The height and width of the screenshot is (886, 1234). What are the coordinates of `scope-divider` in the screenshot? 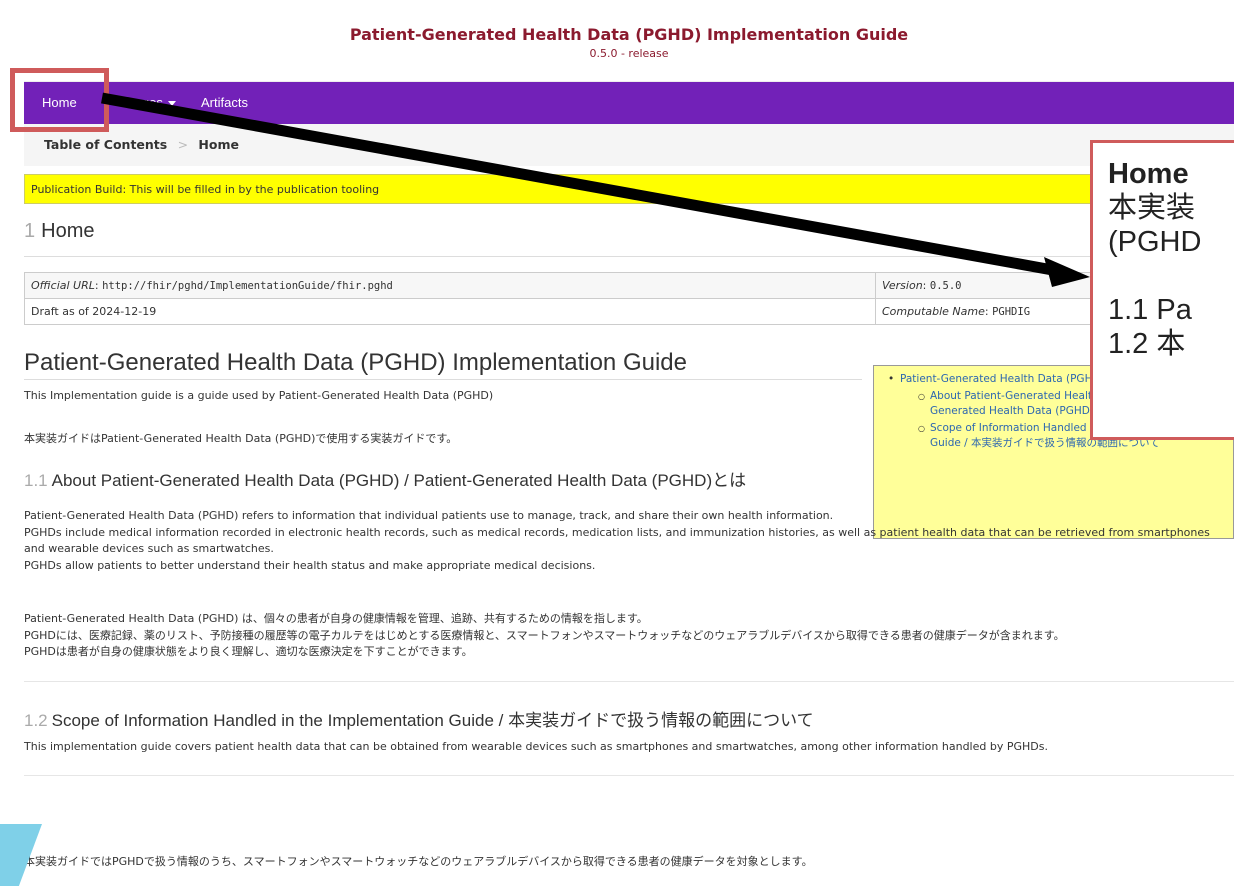 It's located at (629, 775).